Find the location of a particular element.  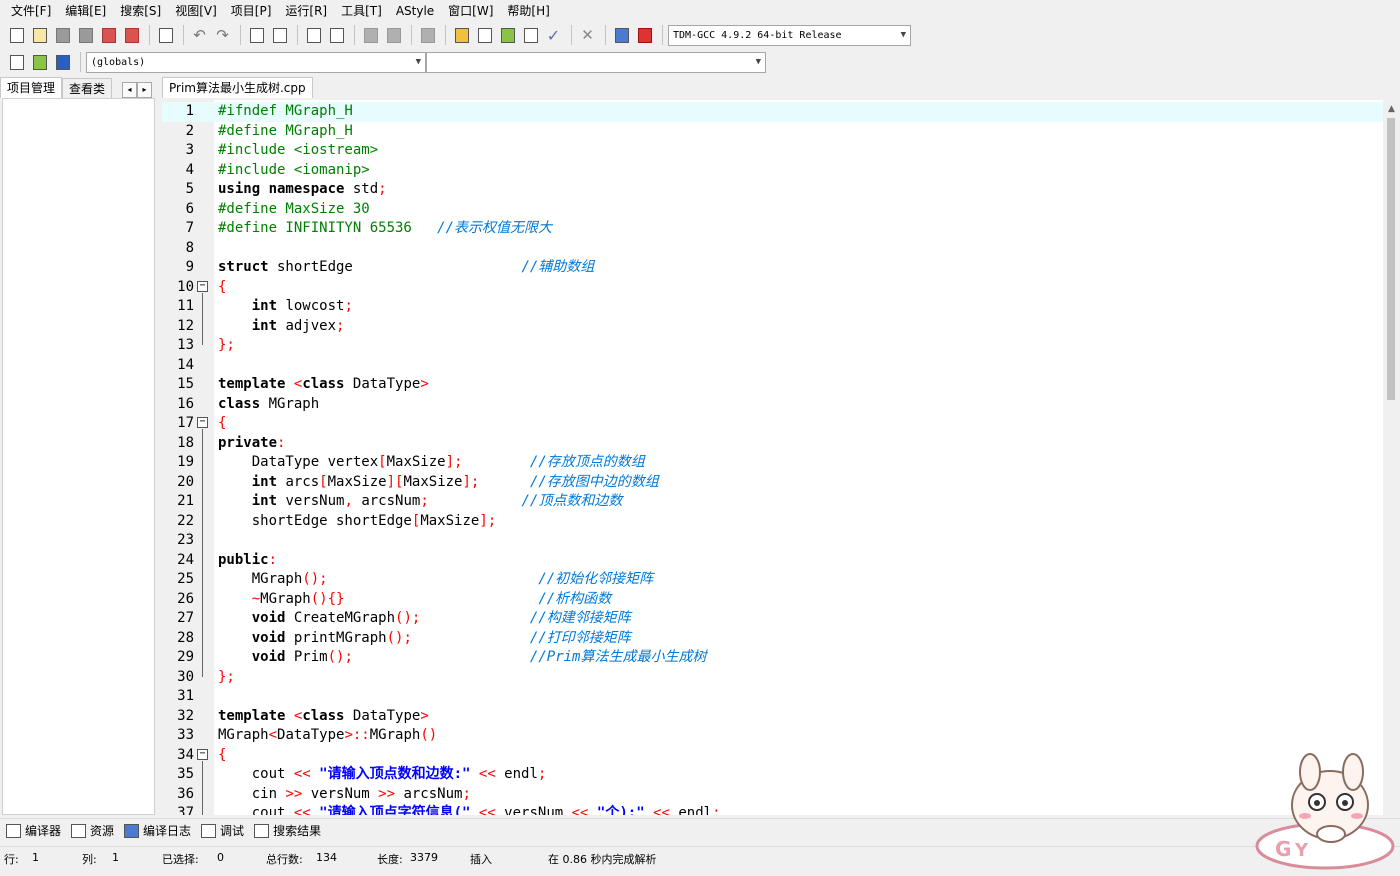

code-line: 36 cin >> versNum >> arcsNum; is located at coordinates (772, 795).